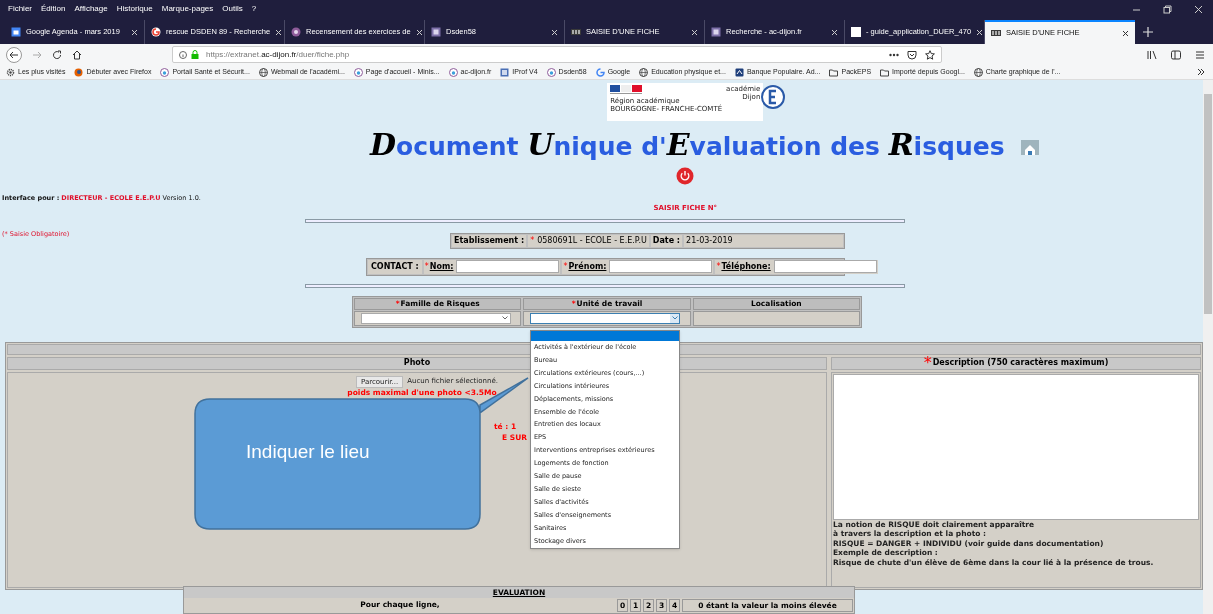  I want to click on close-icon, so click(1125, 33).